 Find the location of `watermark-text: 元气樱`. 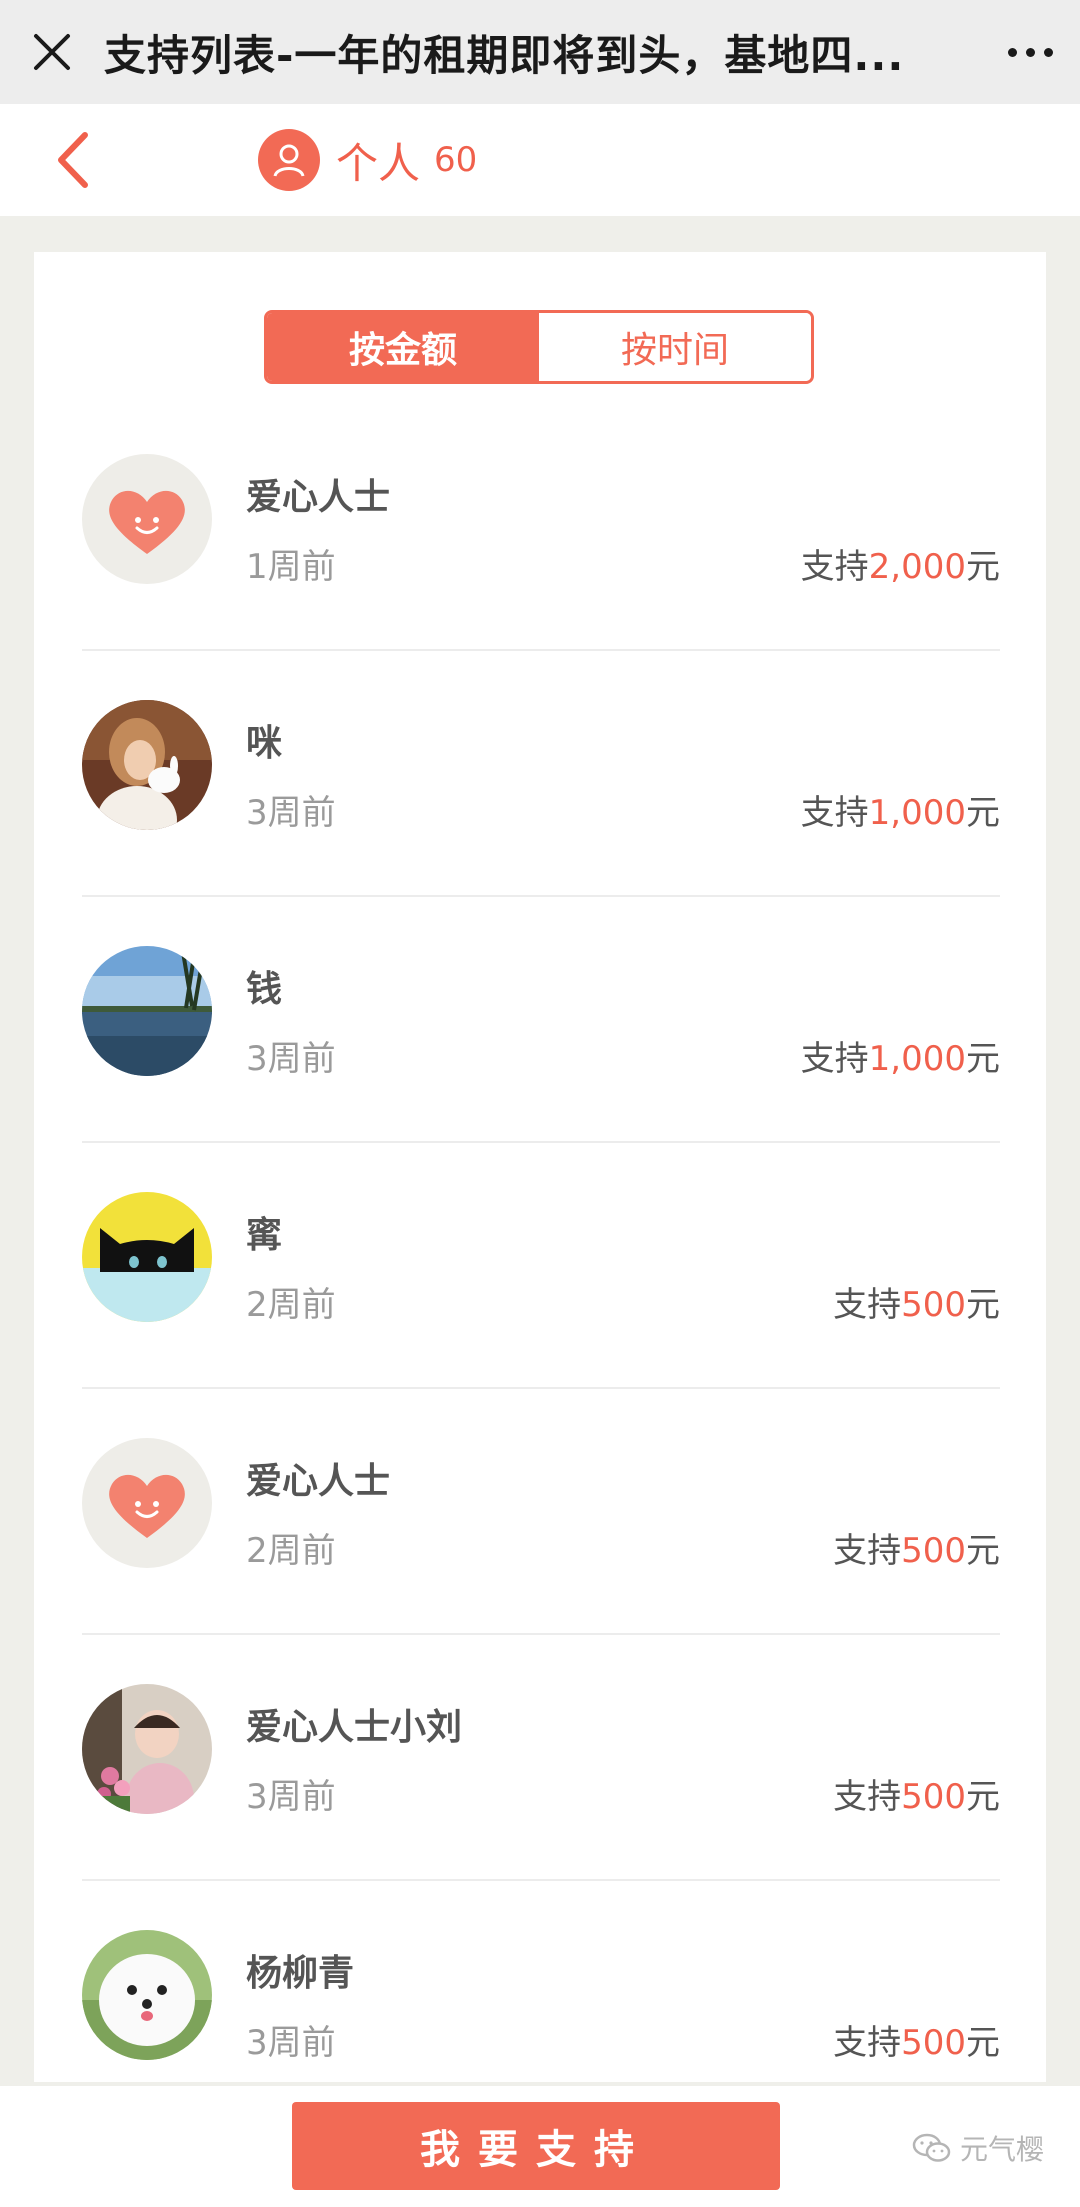

watermark-text: 元气樱 is located at coordinates (1001, 2149).